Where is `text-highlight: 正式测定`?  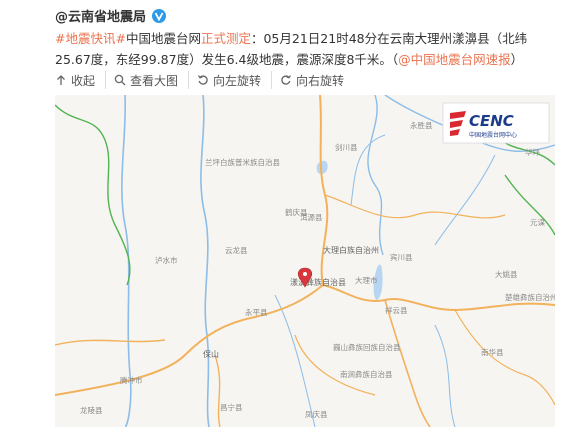 text-highlight: 正式测定 is located at coordinates (225, 38).